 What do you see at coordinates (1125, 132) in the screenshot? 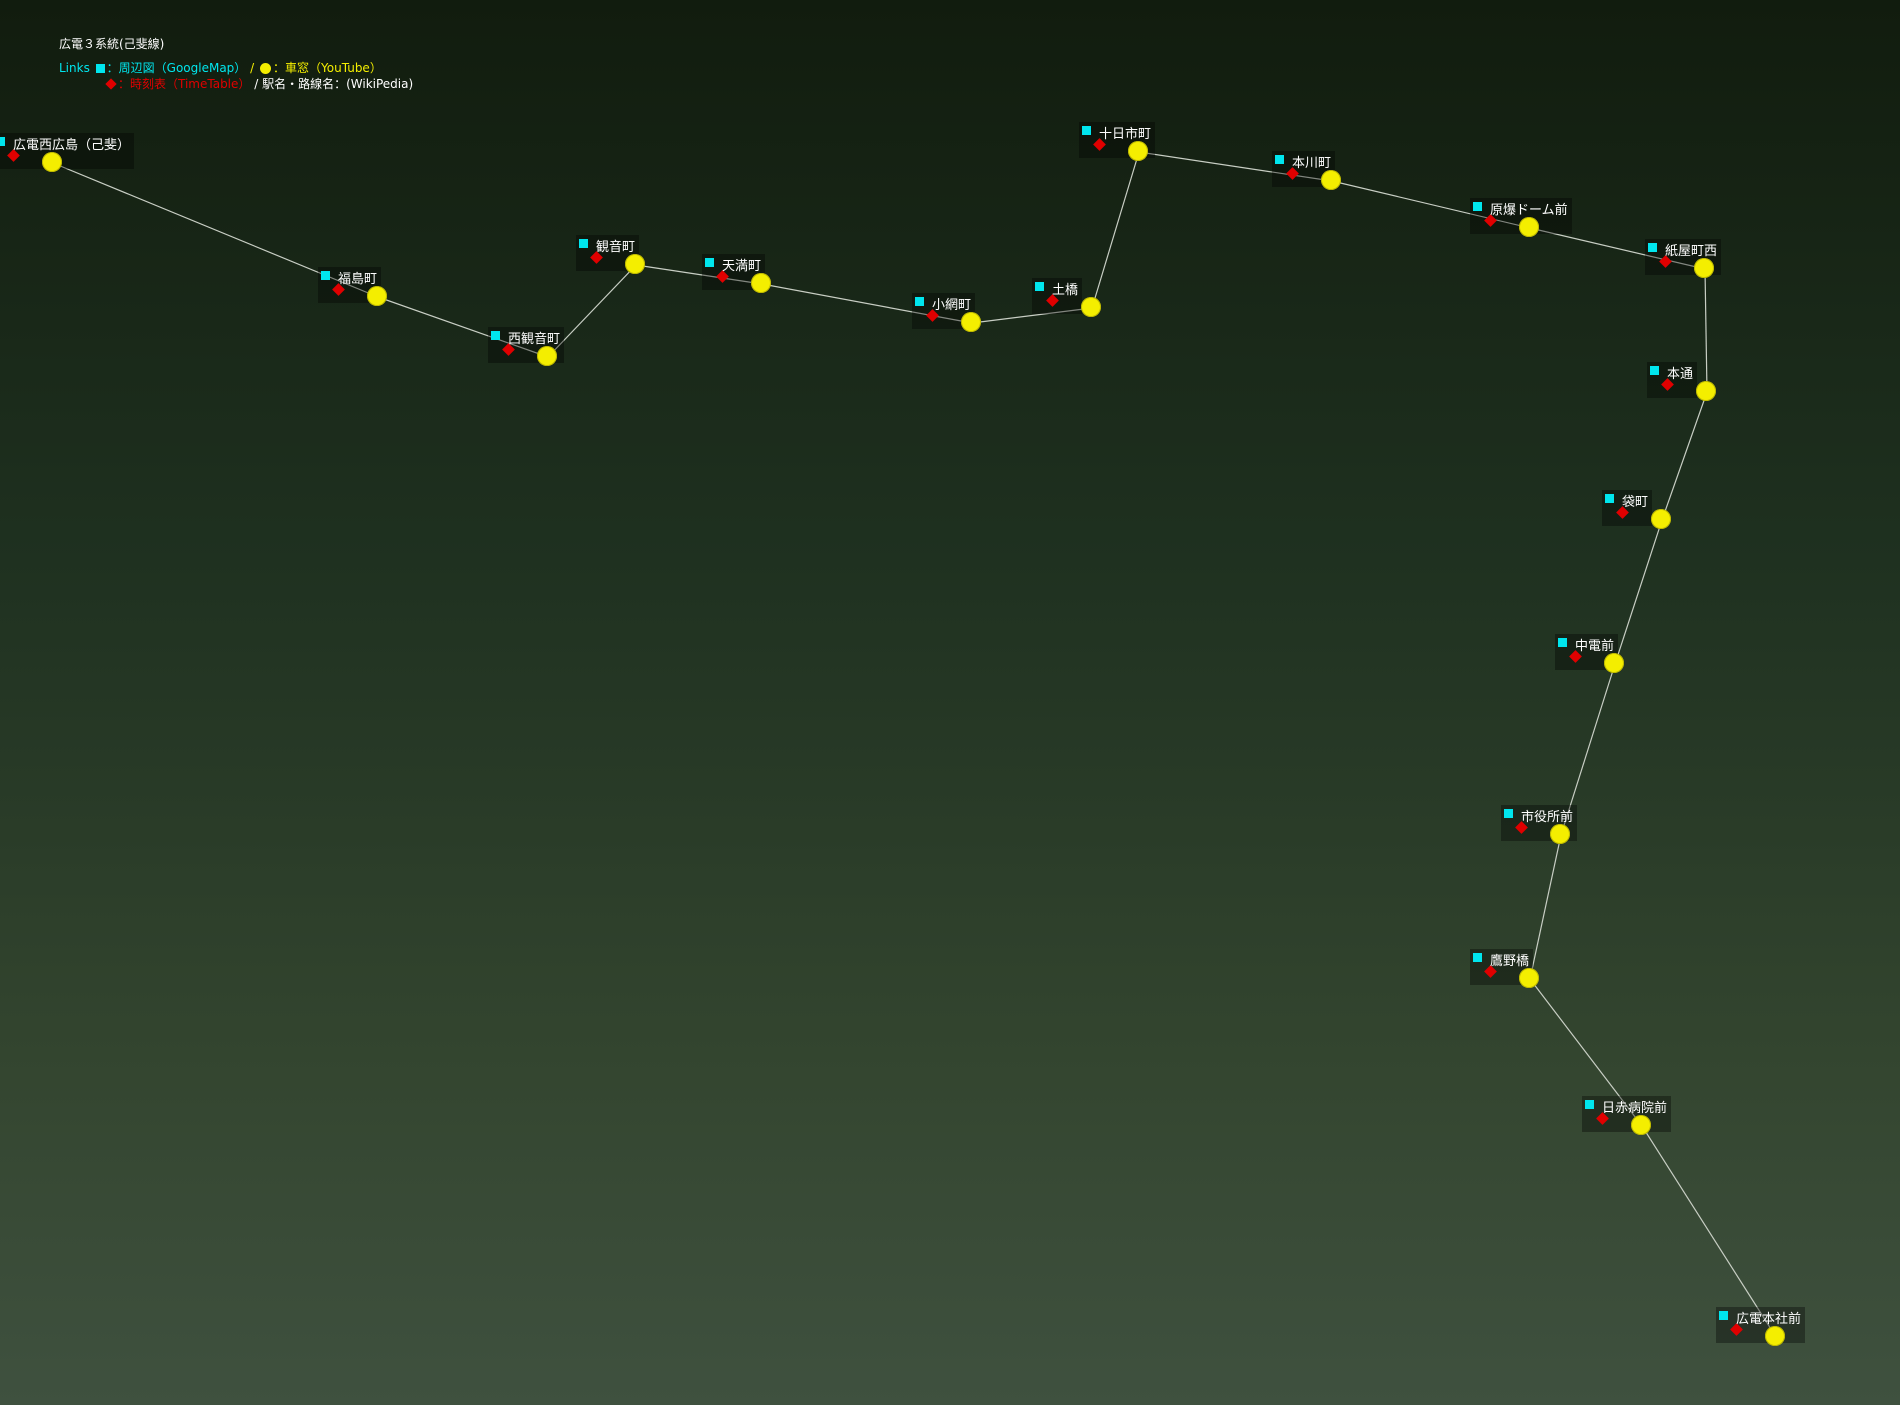
I see `station-name-link: 十日市町` at bounding box center [1125, 132].